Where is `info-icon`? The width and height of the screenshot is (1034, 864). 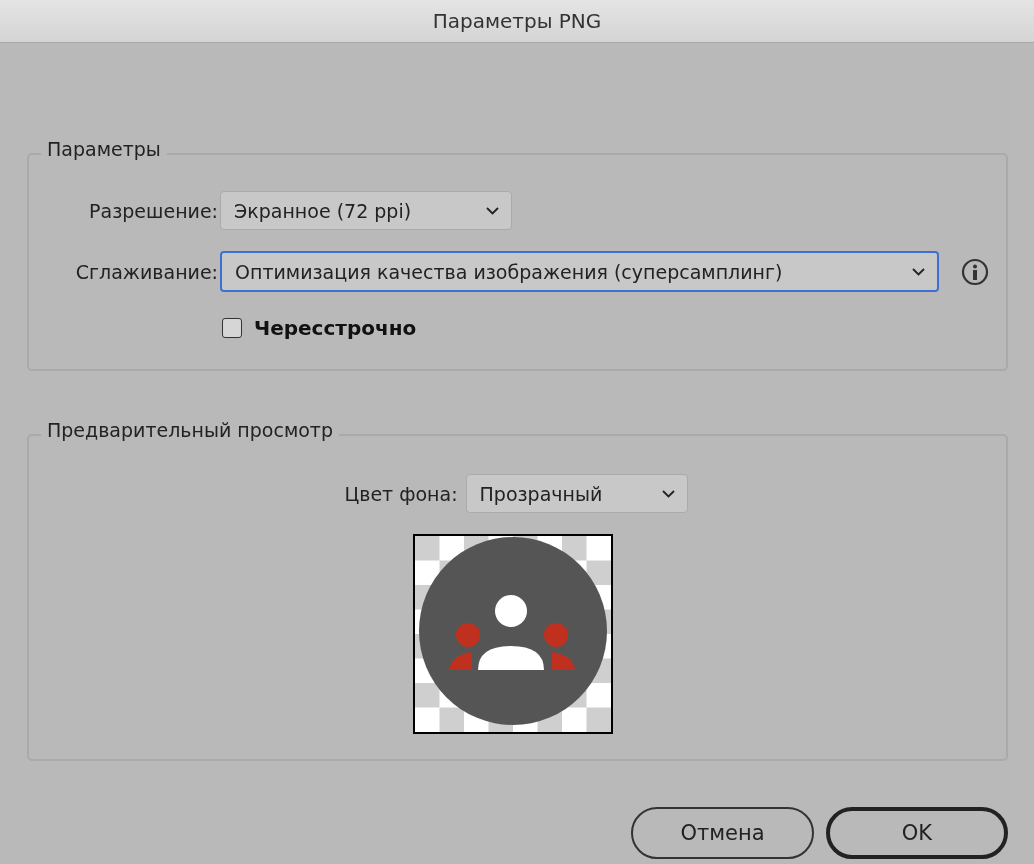
info-icon is located at coordinates (975, 271).